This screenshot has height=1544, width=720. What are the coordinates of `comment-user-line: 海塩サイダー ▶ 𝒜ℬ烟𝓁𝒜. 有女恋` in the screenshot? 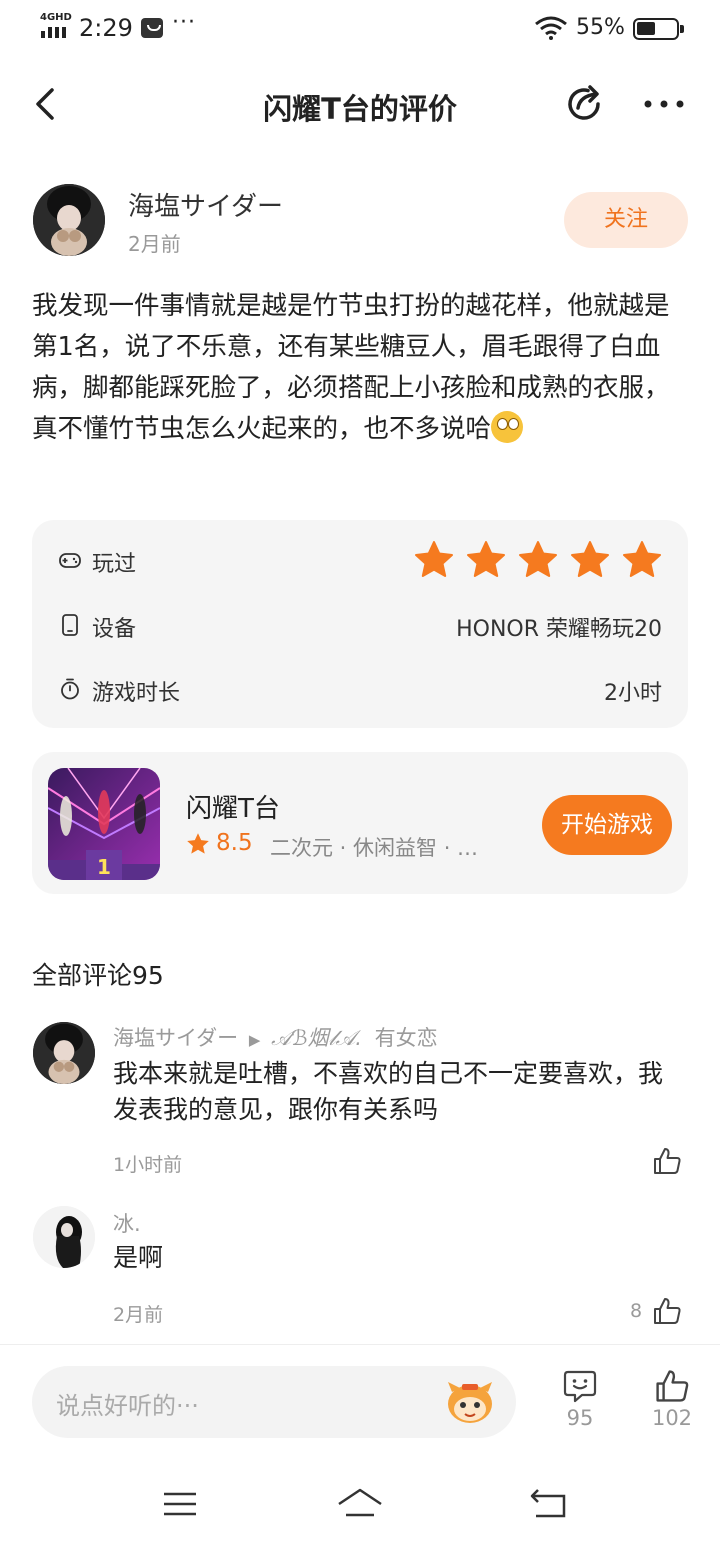 It's located at (275, 1037).